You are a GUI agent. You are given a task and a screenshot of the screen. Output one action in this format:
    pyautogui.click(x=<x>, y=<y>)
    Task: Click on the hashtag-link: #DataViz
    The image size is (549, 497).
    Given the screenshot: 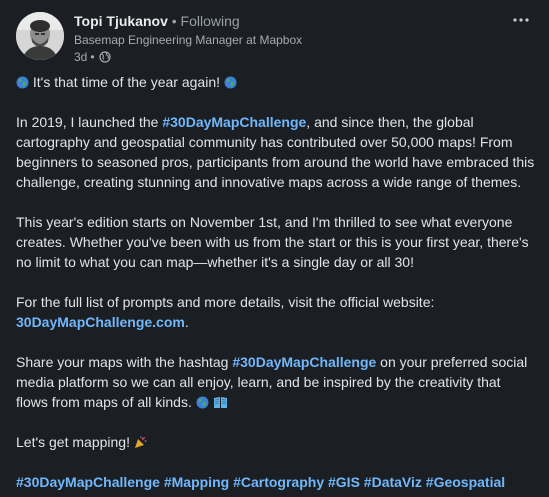 What is the action you would take?
    pyautogui.click(x=393, y=482)
    